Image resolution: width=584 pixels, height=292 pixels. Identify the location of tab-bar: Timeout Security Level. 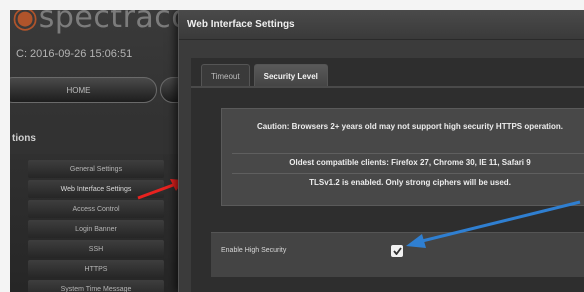
(264, 75).